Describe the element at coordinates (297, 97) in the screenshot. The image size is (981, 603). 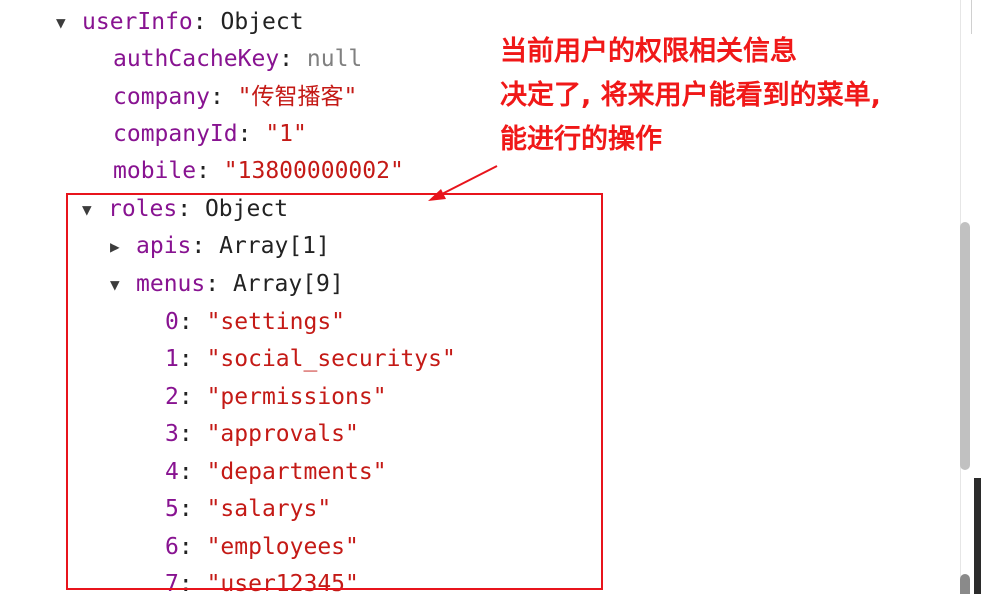
I see `node-value: "传智播客"` at that location.